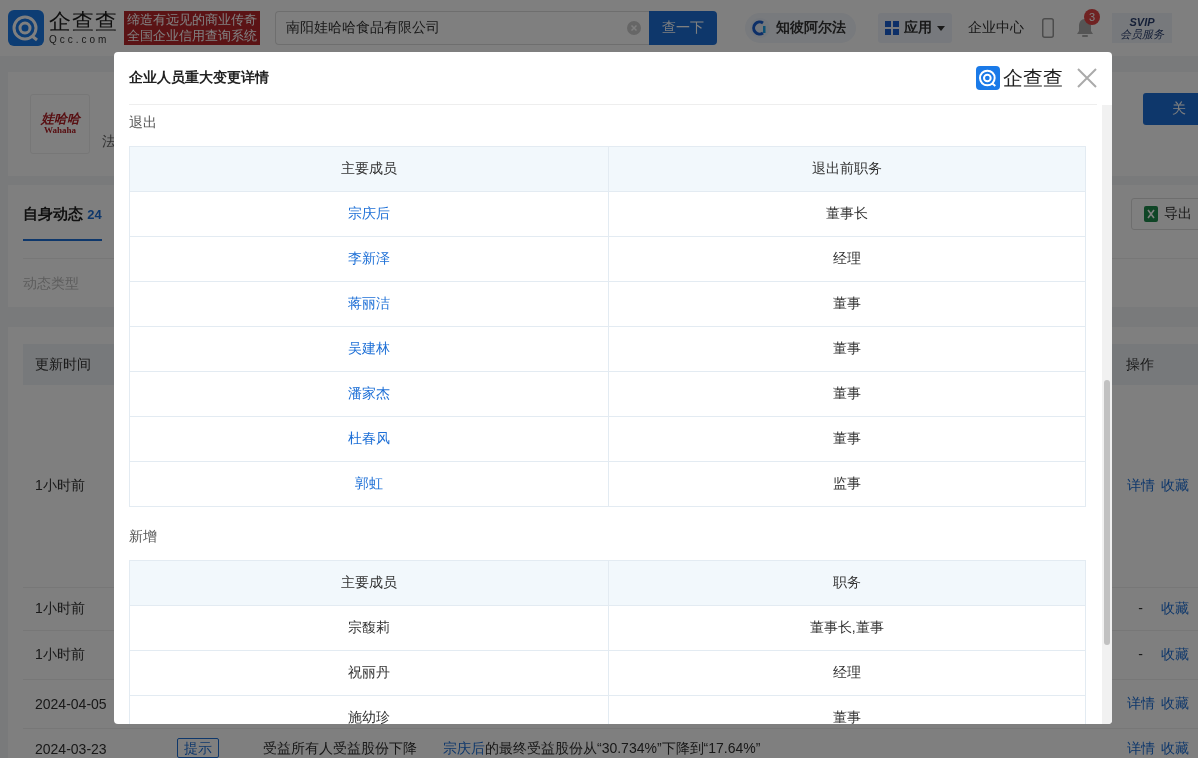 This screenshot has height=758, width=1198. I want to click on spreadsheet-icon, so click(1151, 214).